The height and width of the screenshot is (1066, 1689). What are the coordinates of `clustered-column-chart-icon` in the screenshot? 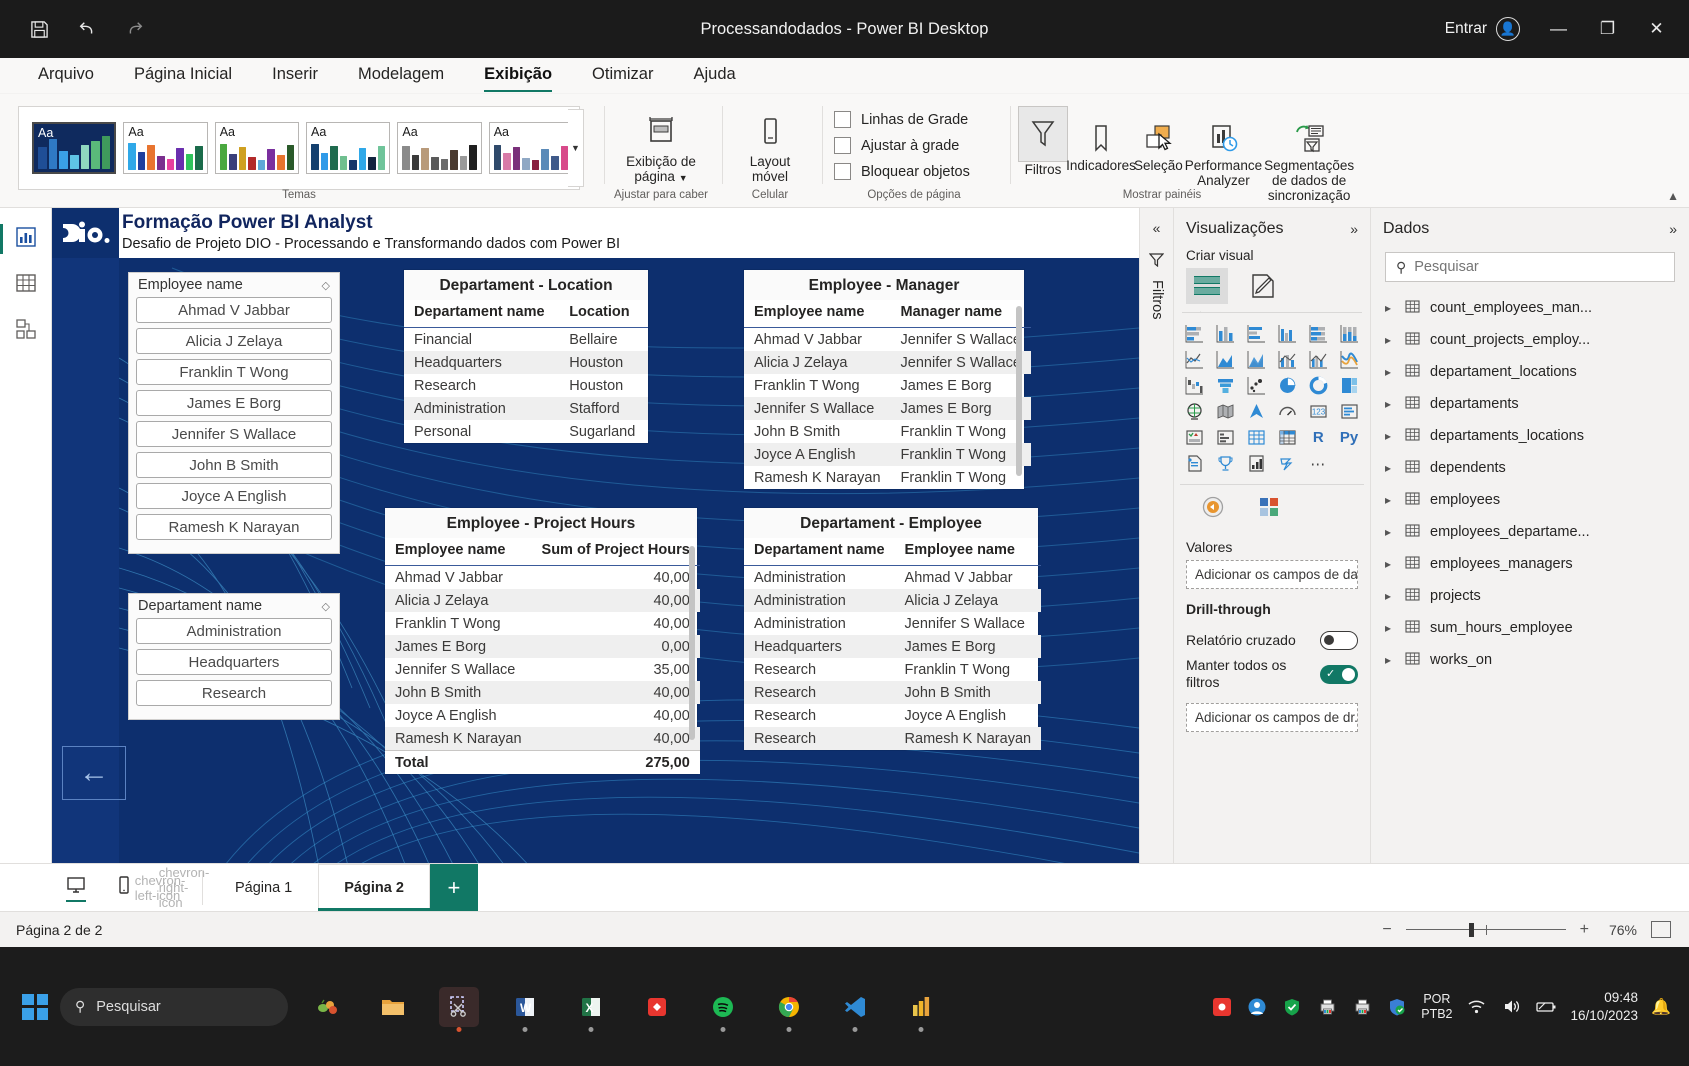 It's located at (1288, 333).